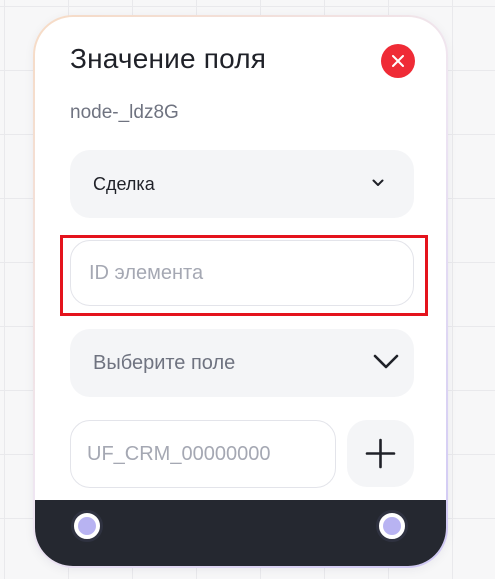 The height and width of the screenshot is (579, 495). I want to click on close-button, so click(398, 61).